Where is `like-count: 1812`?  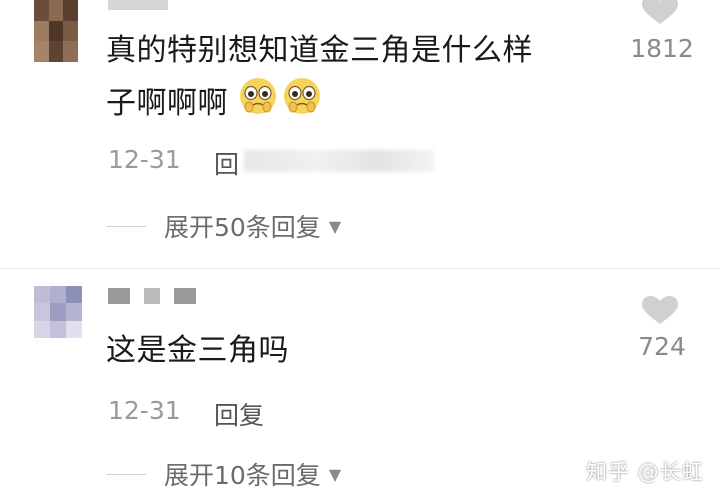
like-count: 1812 is located at coordinates (662, 48).